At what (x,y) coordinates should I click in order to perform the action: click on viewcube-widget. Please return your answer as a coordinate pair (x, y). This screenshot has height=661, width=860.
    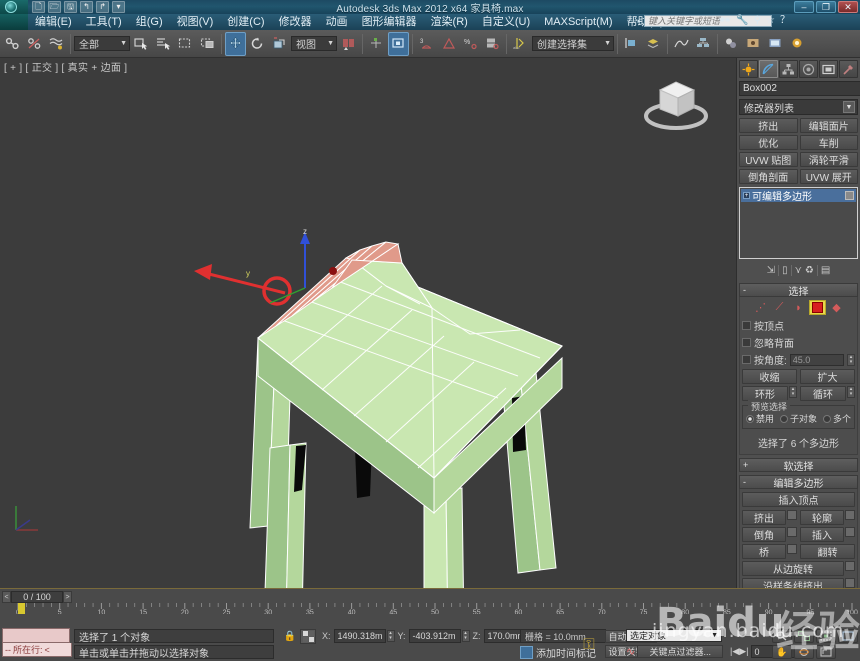
    Looking at the image, I should click on (676, 102).